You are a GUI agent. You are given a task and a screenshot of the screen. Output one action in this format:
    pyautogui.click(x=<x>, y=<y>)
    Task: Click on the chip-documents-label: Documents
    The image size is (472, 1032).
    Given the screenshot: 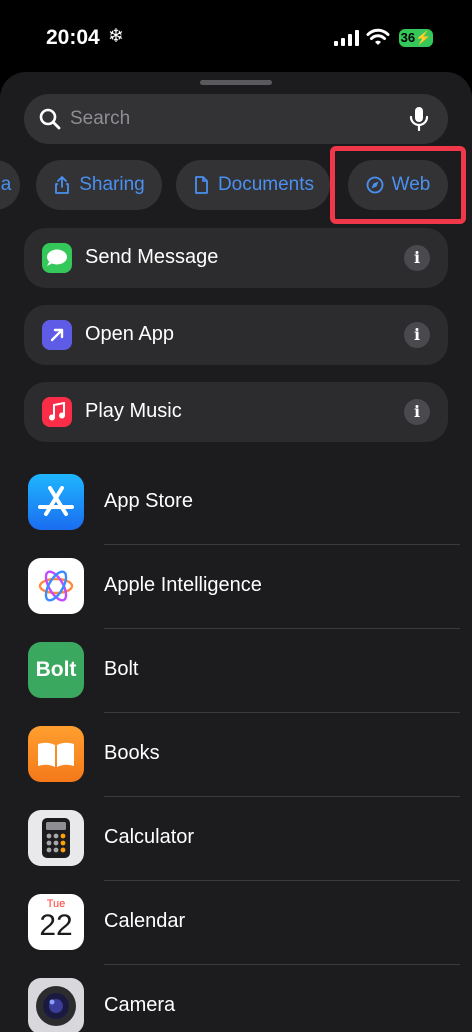 What is the action you would take?
    pyautogui.click(x=266, y=184)
    